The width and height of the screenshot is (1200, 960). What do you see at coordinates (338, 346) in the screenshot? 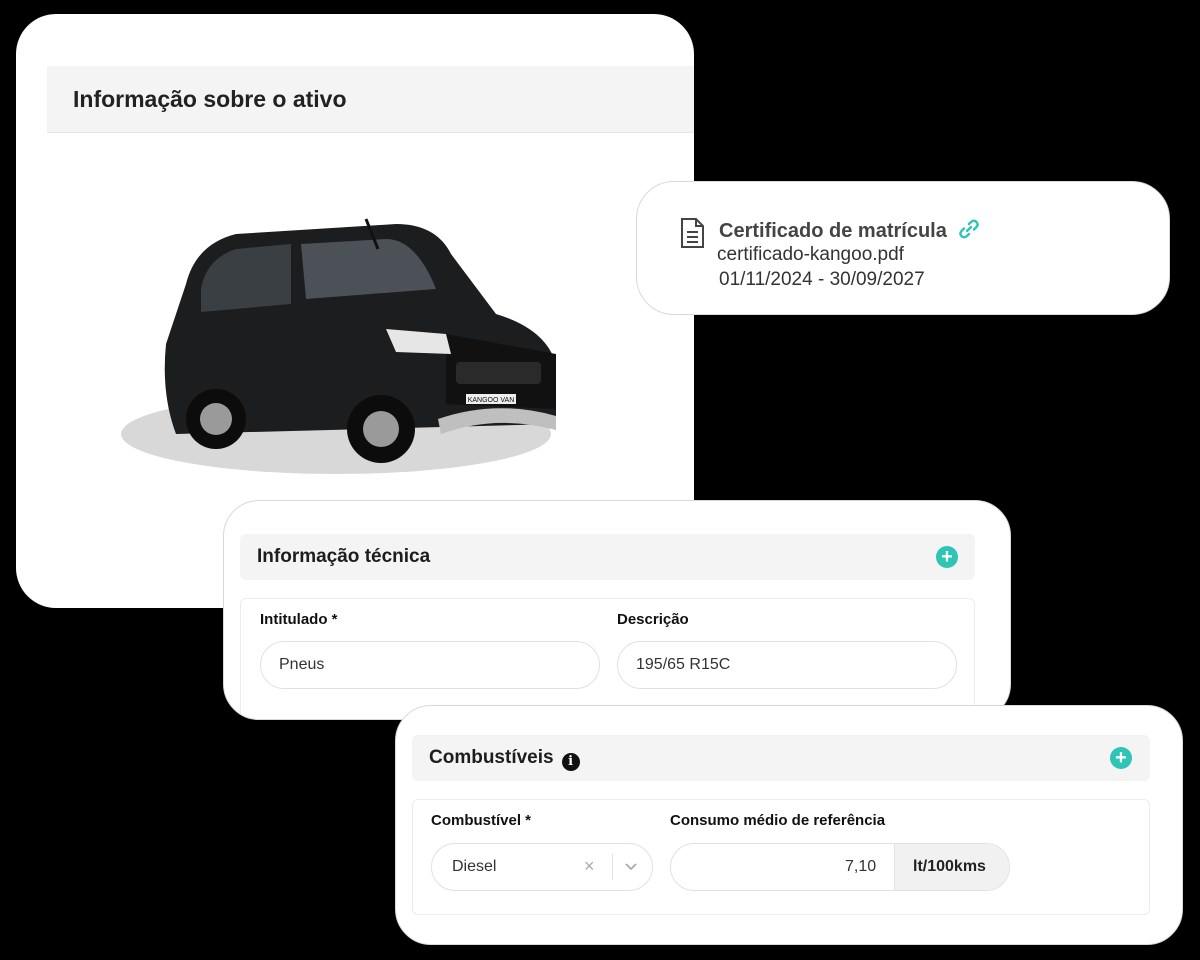
I see `van-image: KANGOO VAN` at bounding box center [338, 346].